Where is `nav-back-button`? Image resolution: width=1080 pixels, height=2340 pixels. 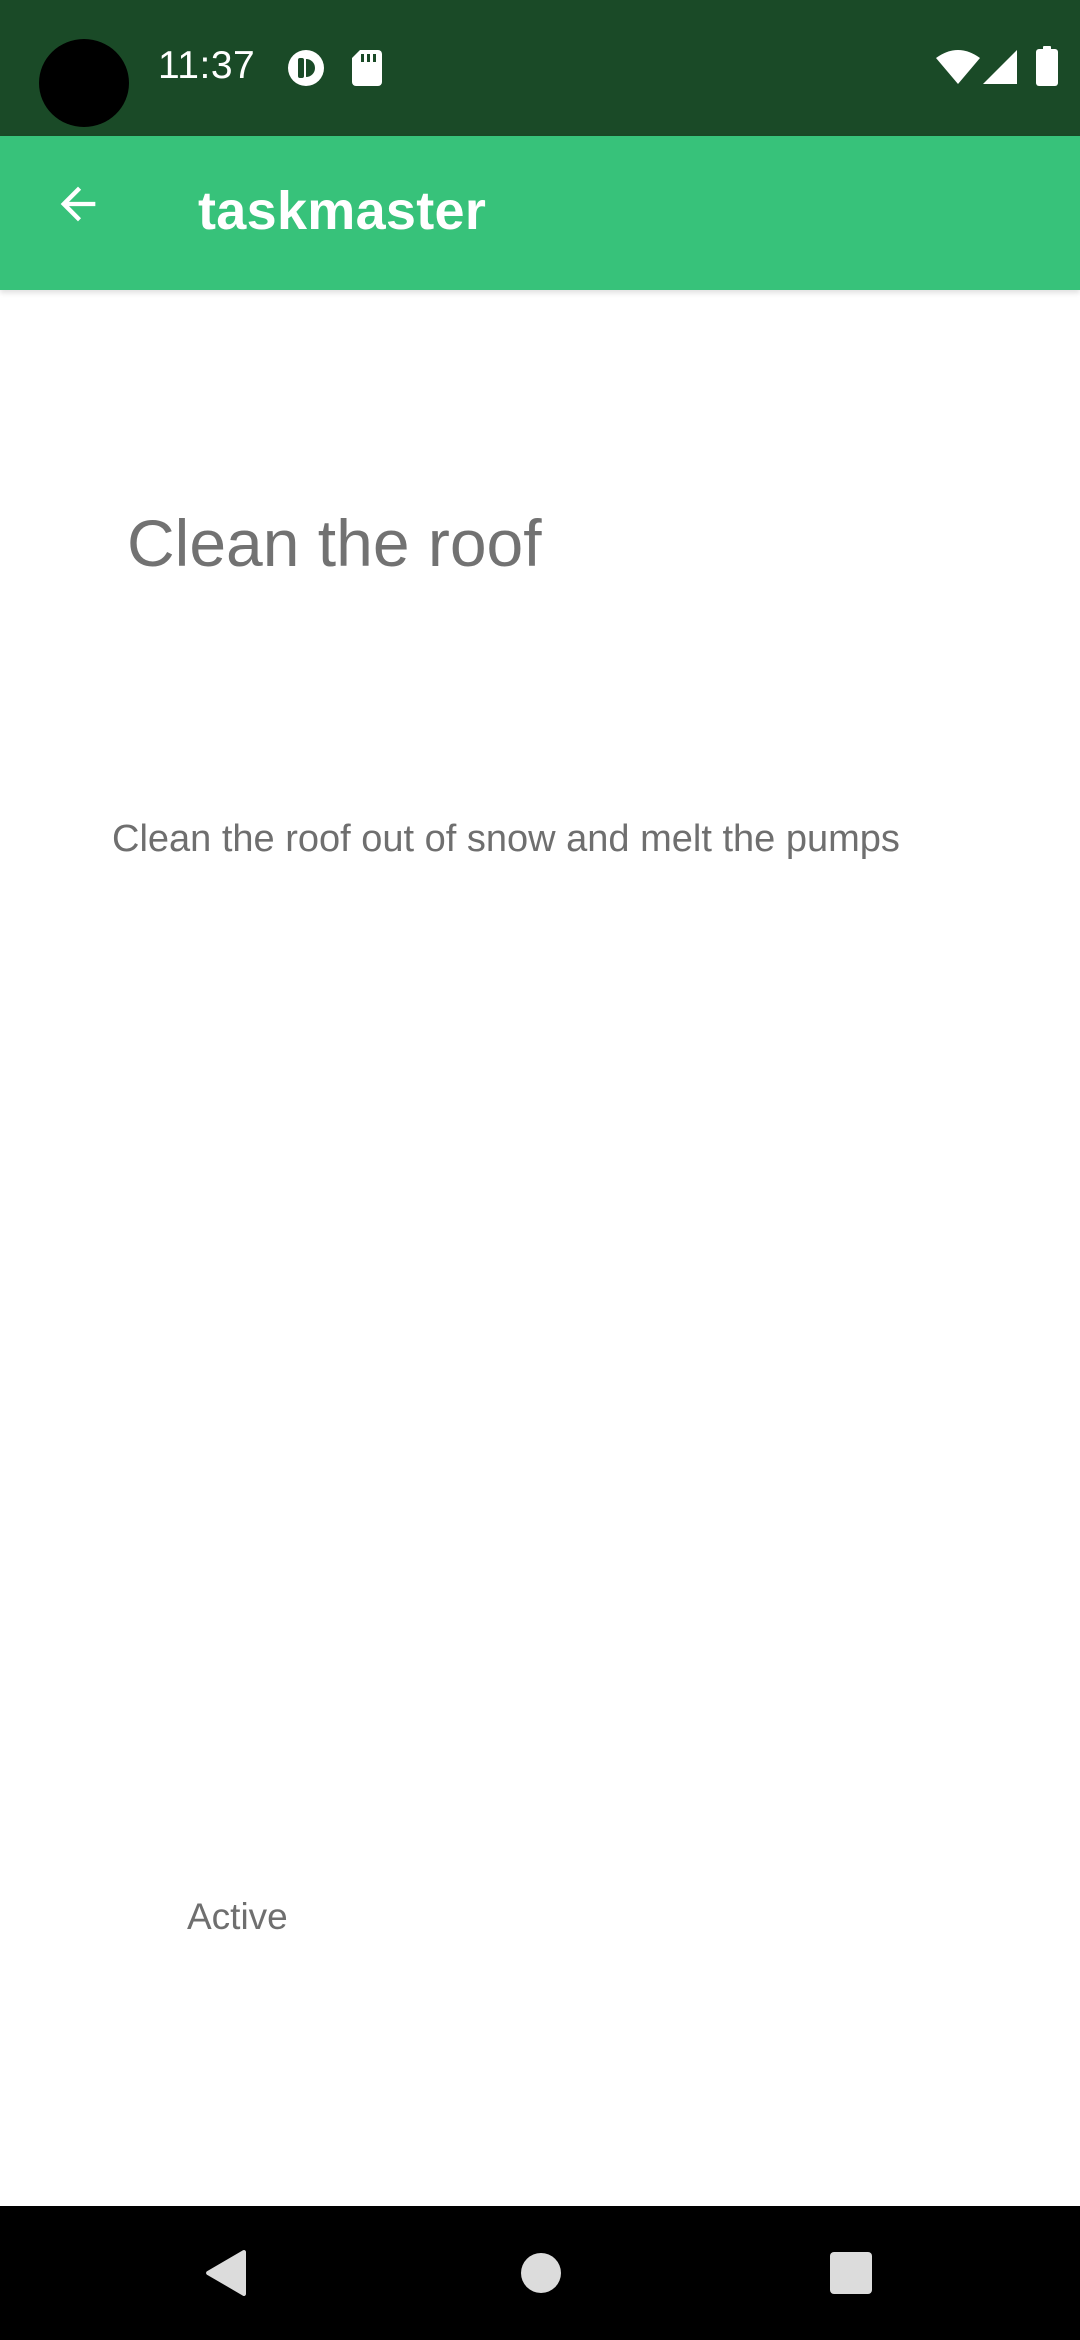 nav-back-button is located at coordinates (226, 2273).